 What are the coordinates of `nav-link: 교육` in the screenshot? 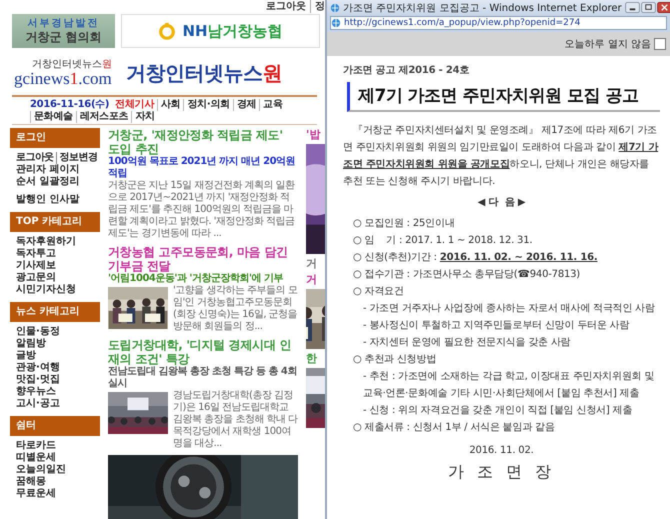 It's located at (272, 105).